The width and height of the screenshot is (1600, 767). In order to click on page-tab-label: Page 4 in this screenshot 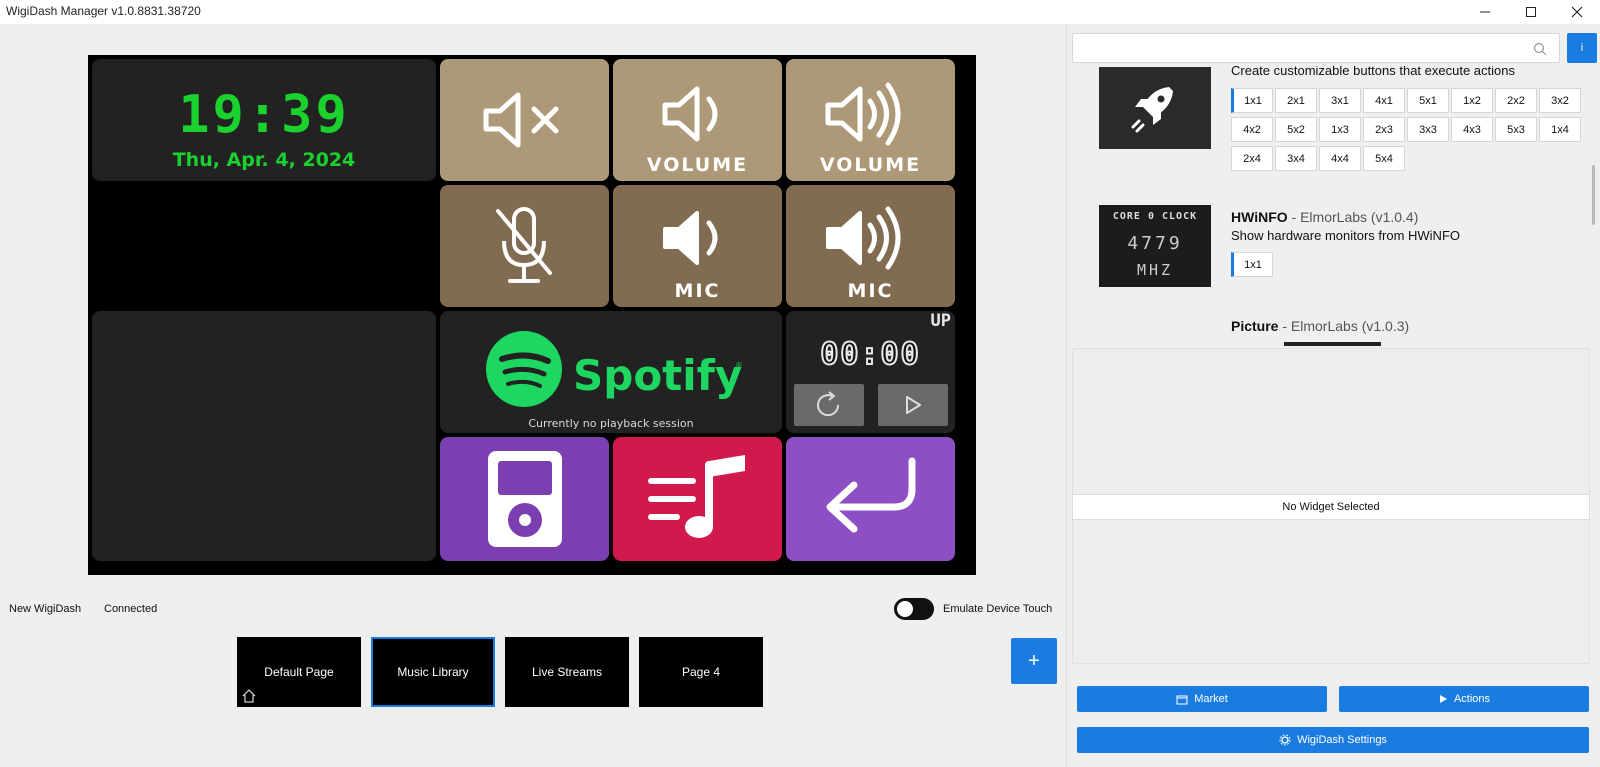, I will do `click(701, 672)`.